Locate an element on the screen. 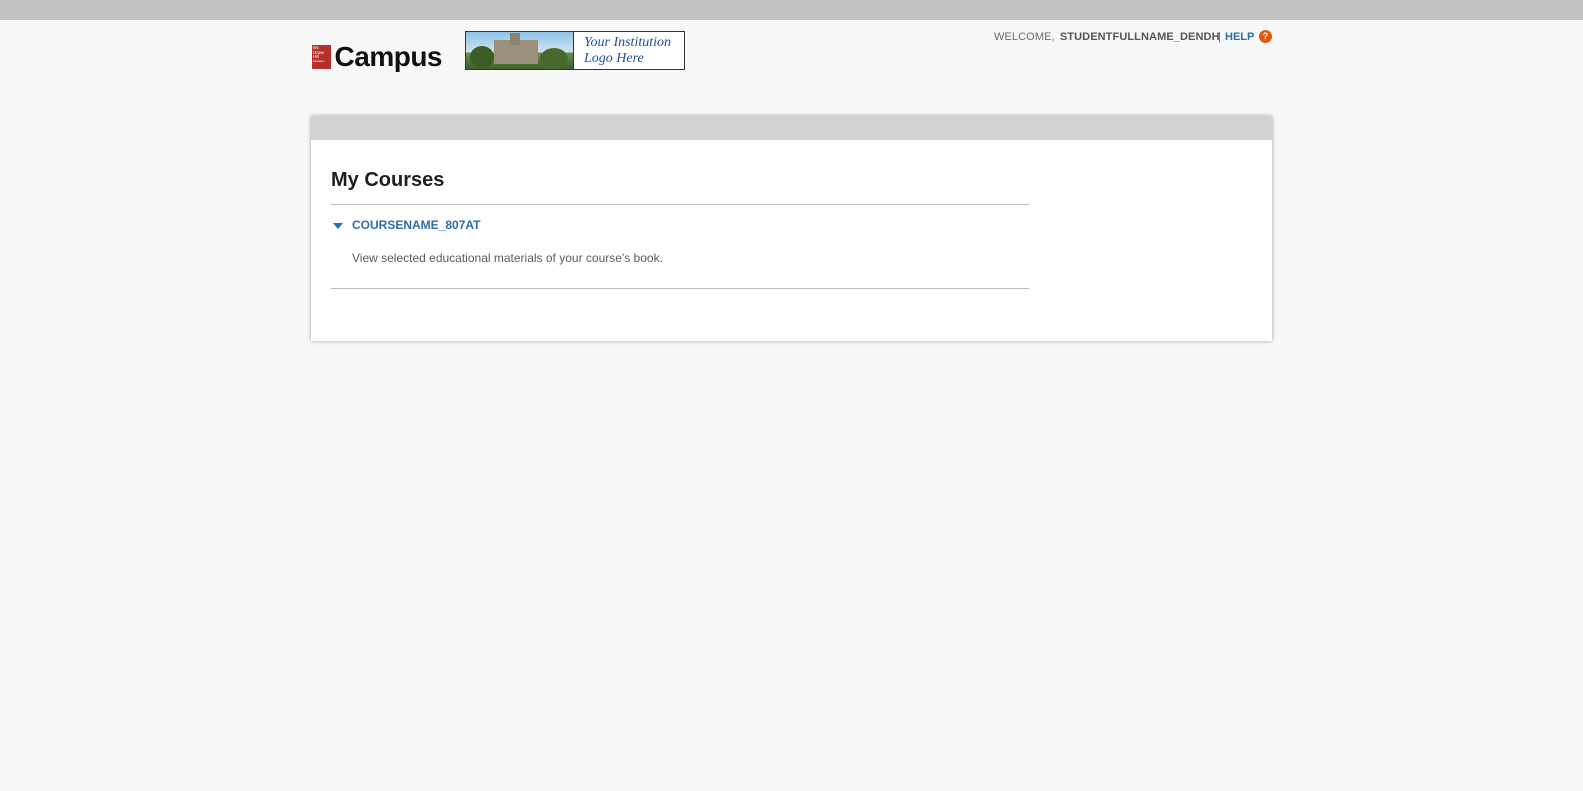 The height and width of the screenshot is (791, 1583). welcome-text: WELCOME, STUDENTFULLNAME_DENDH is located at coordinates (1107, 37).